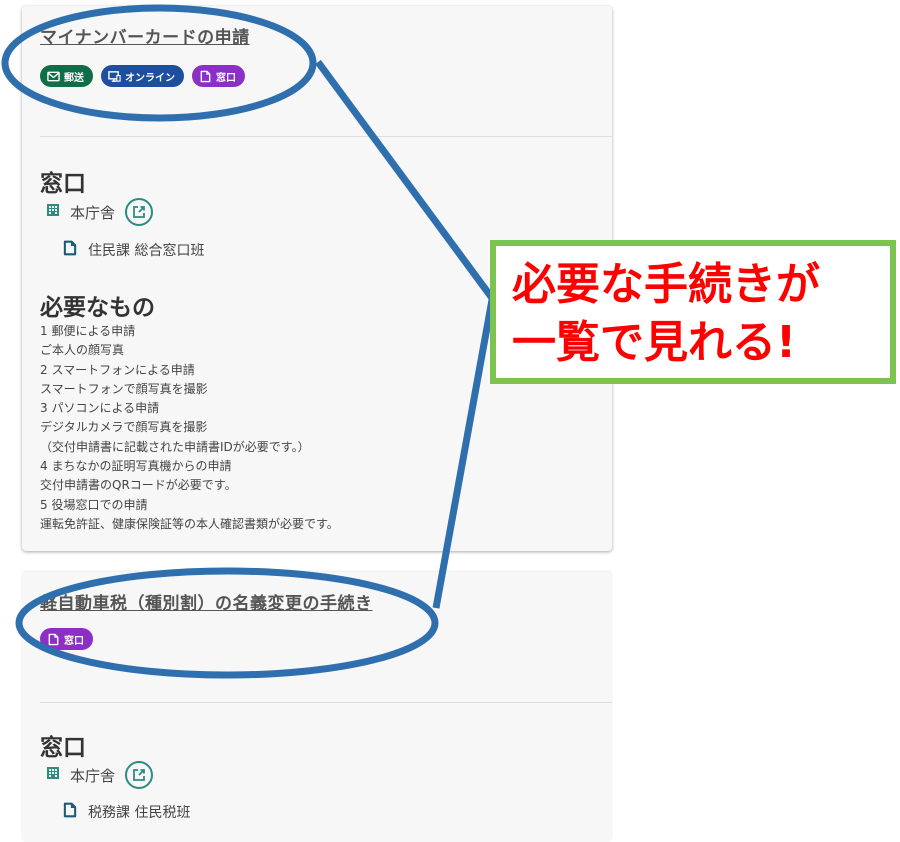  Describe the element at coordinates (124, 427) in the screenshot. I see `list-item: デジタルカメラで顔写真を撮影` at that location.